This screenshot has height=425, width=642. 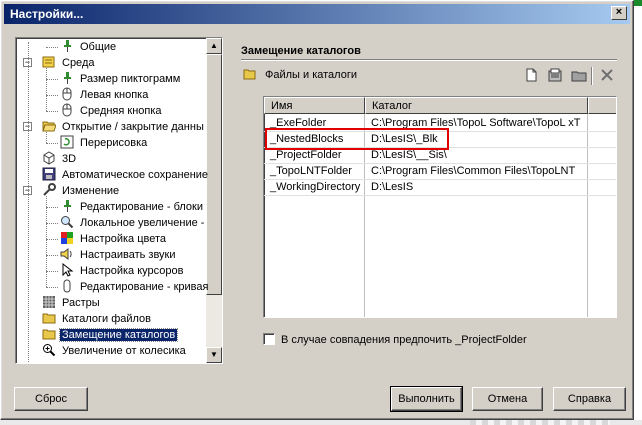 I want to click on close-icon: ×, so click(x=619, y=12).